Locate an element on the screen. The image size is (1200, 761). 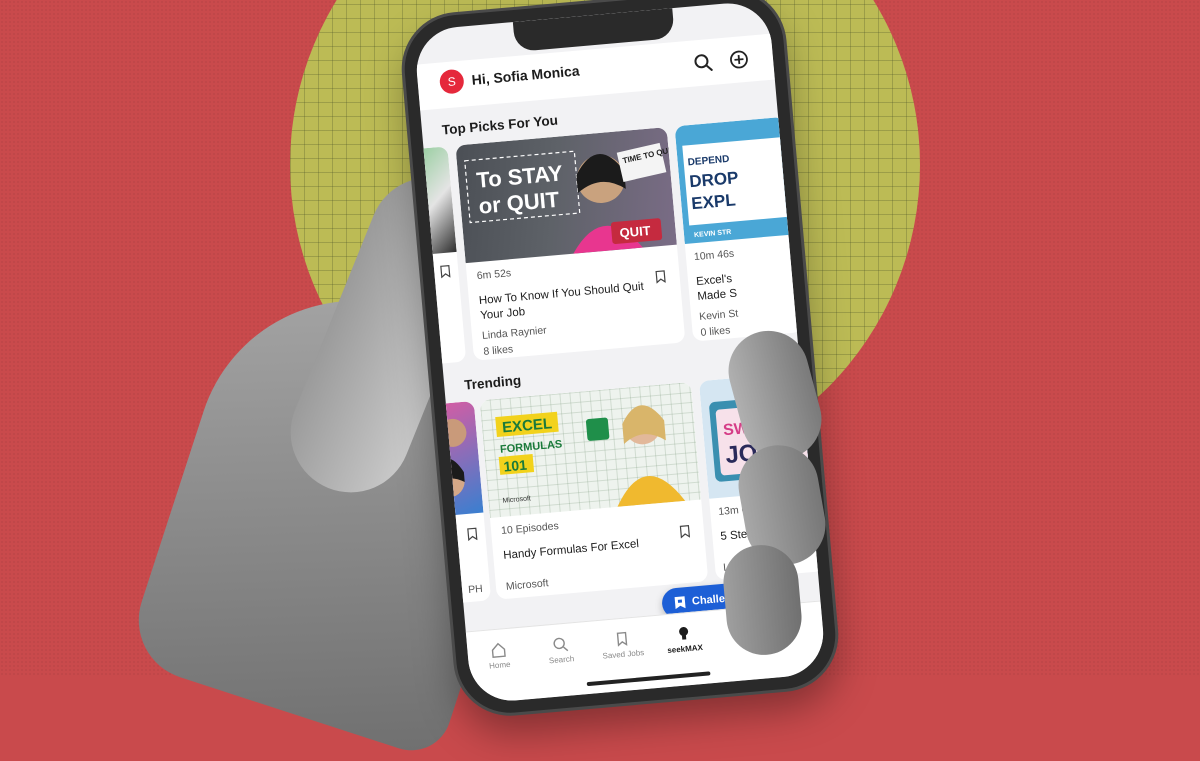
top-picks-heading: Top Picks For You is located at coordinates (500, 125).